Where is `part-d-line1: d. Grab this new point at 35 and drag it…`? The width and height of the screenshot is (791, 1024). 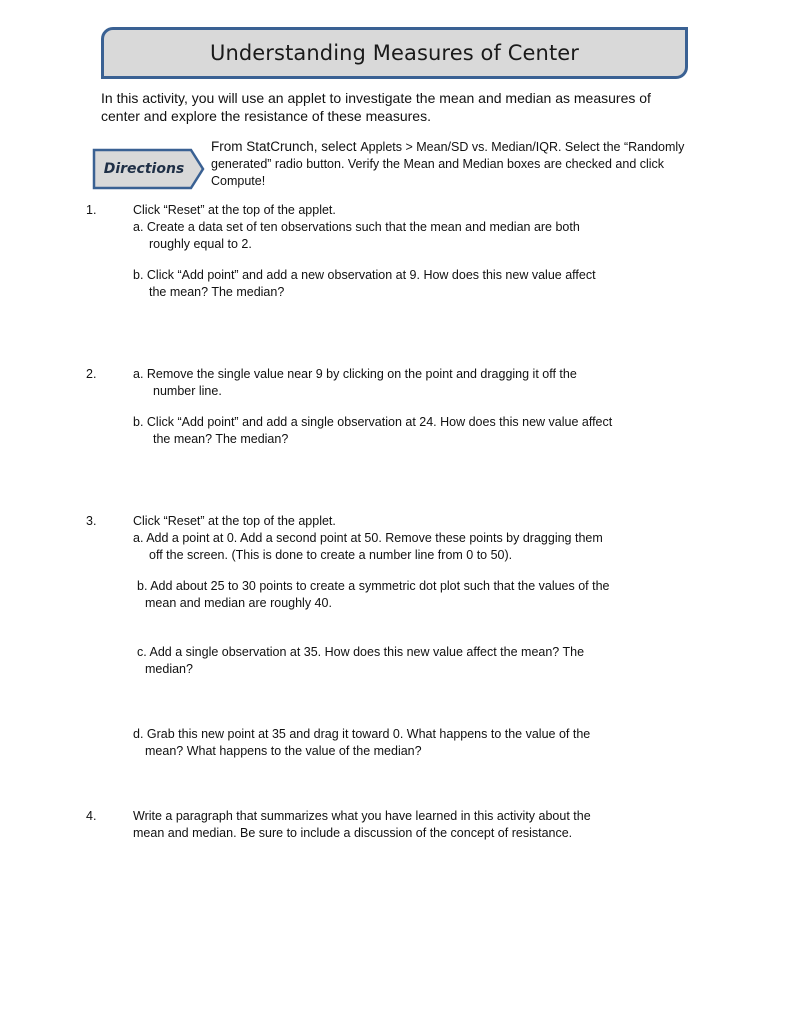
part-d-line1: d. Grab this new point at 35 and drag it… is located at coordinates (362, 734).